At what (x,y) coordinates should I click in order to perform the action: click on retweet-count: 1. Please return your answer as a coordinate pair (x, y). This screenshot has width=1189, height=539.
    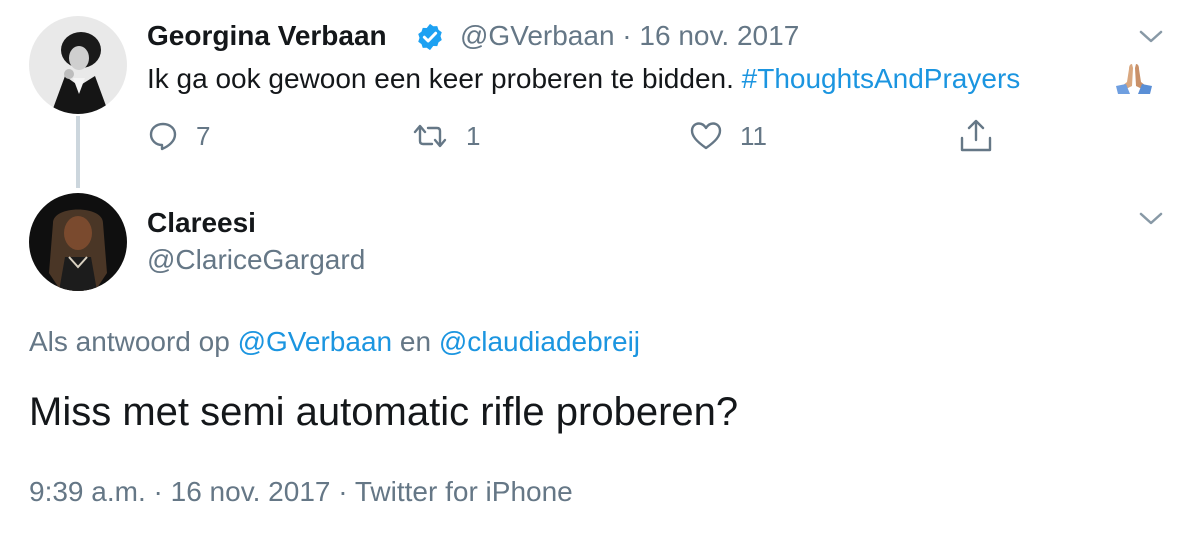
    Looking at the image, I should click on (473, 135).